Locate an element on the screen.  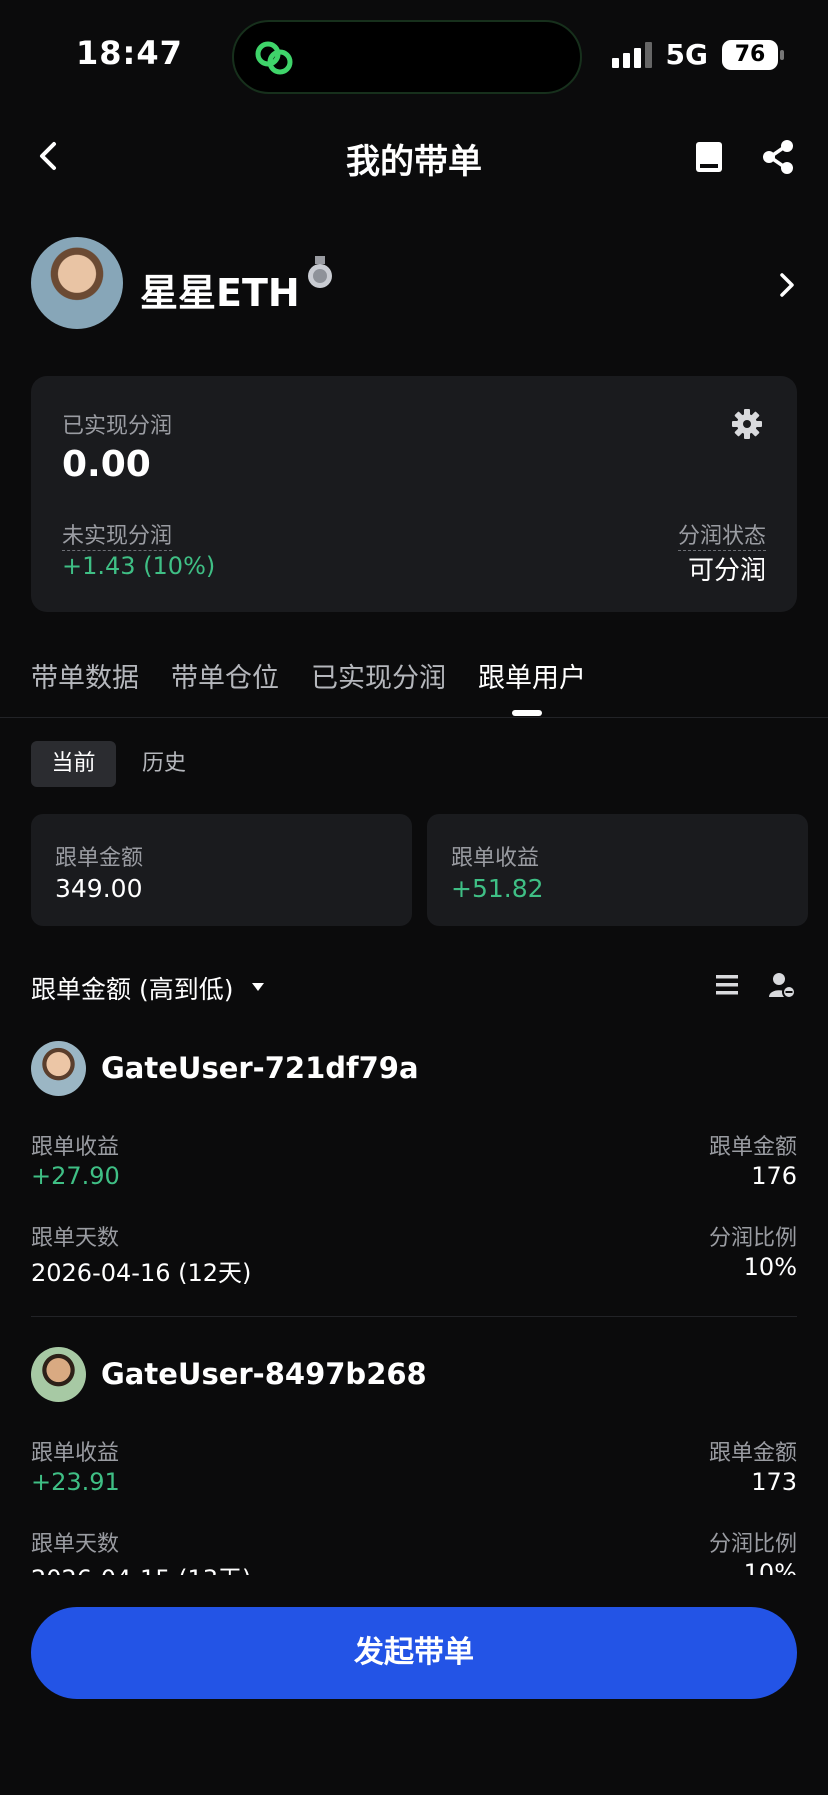
share-status-label: 分润状态 is located at coordinates (721, 534).